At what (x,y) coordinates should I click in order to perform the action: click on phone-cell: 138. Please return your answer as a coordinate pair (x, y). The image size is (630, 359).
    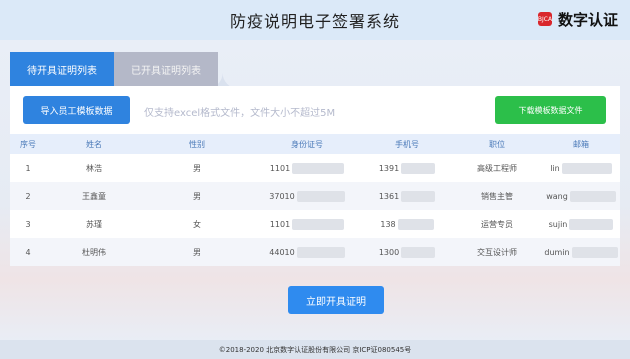
    Looking at the image, I should click on (407, 224).